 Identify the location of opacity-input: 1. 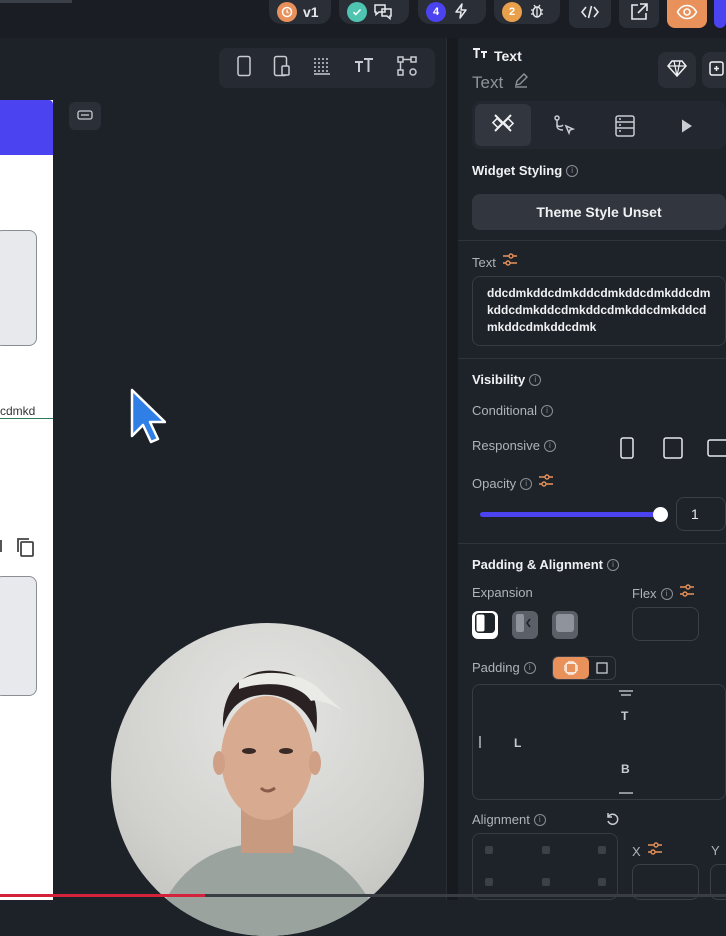
(701, 514).